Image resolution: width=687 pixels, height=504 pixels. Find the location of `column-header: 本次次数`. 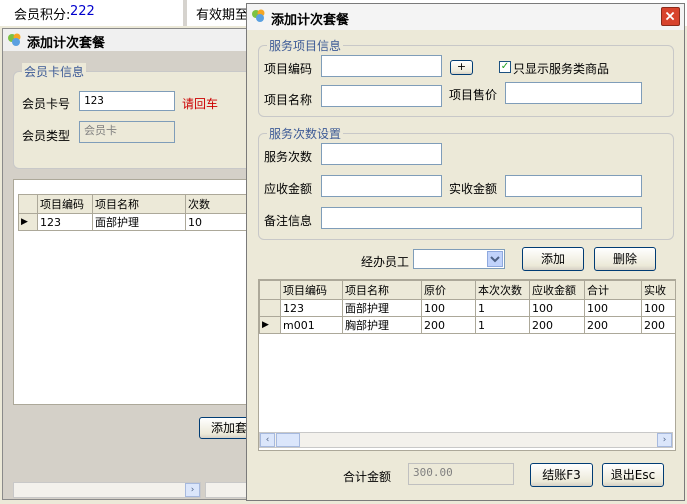

column-header: 本次次数 is located at coordinates (502, 290).